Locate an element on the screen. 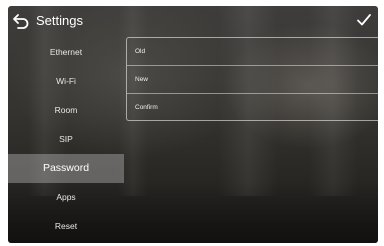 This screenshot has width=384, height=246. old-password-field is located at coordinates (274, 52).